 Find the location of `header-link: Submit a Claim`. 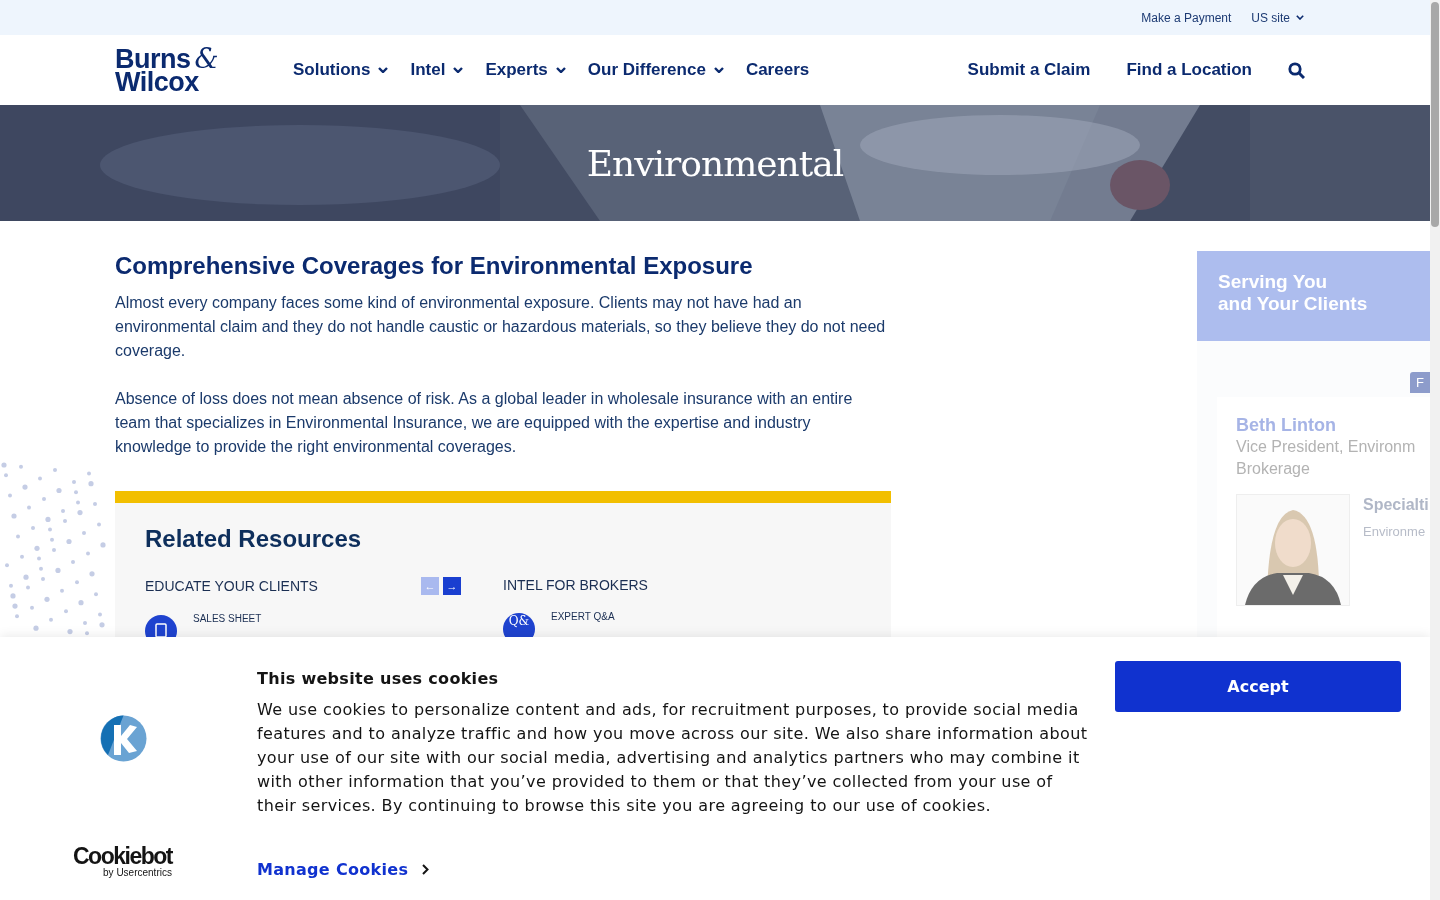

header-link: Submit a Claim is located at coordinates (1029, 70).